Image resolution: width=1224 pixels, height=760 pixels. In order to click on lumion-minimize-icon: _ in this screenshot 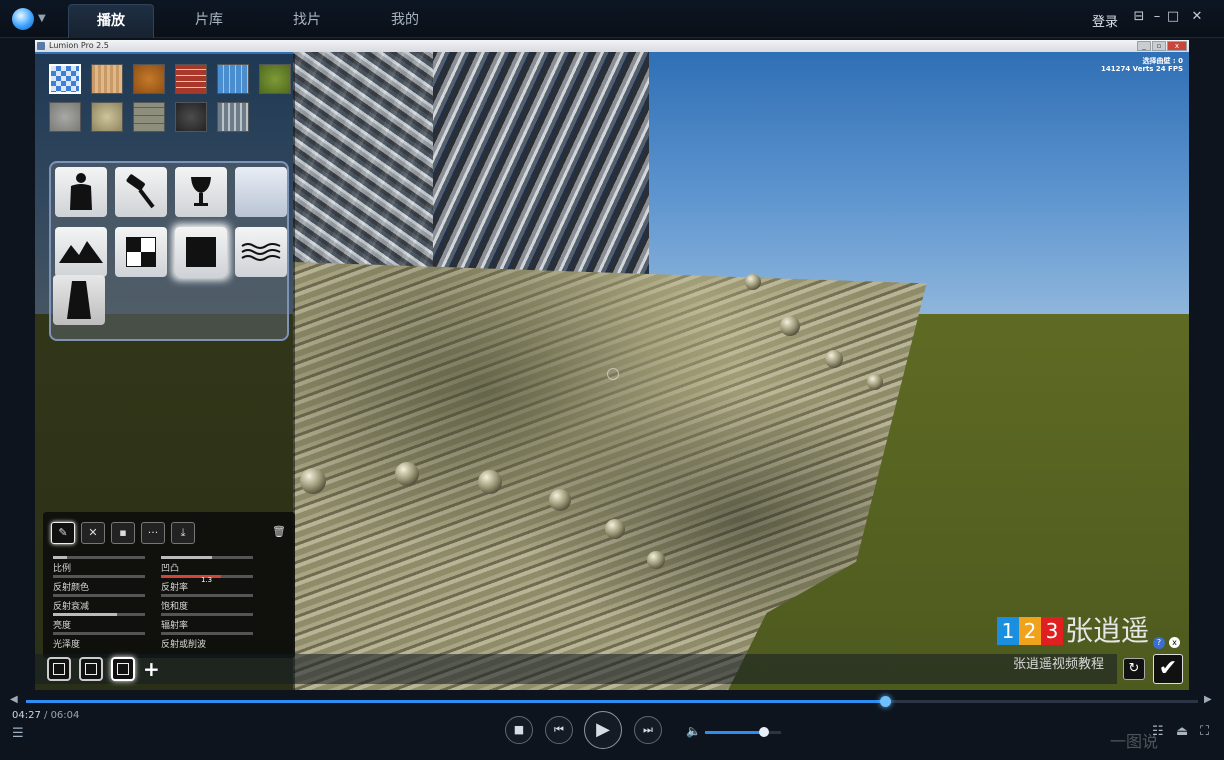, I will do `click(1144, 46)`.